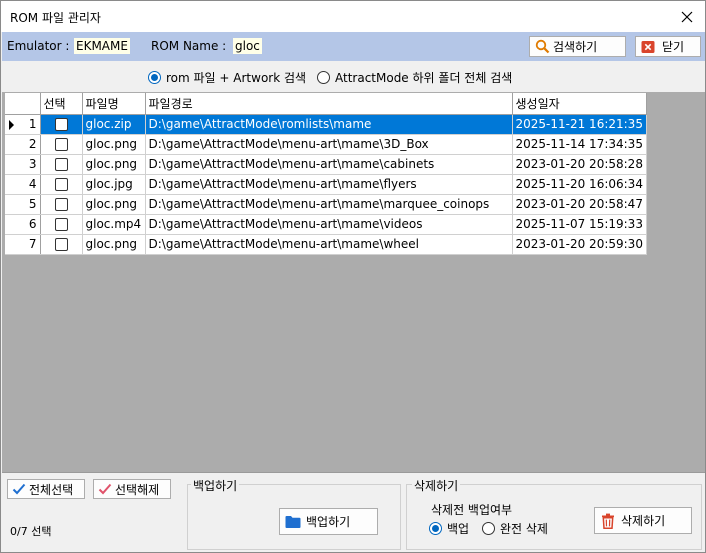  I want to click on close-x-icon, so click(648, 46).